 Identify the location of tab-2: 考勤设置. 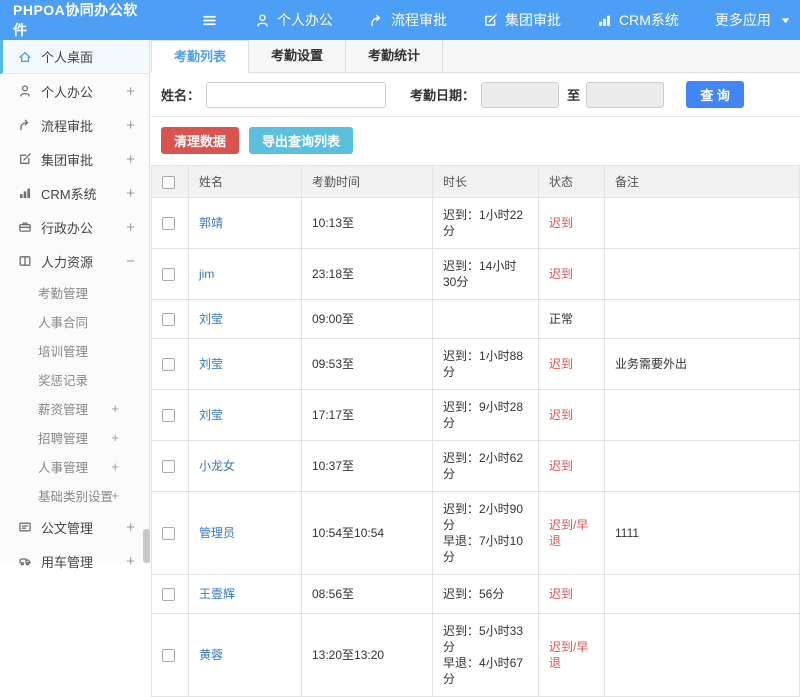
(297, 56).